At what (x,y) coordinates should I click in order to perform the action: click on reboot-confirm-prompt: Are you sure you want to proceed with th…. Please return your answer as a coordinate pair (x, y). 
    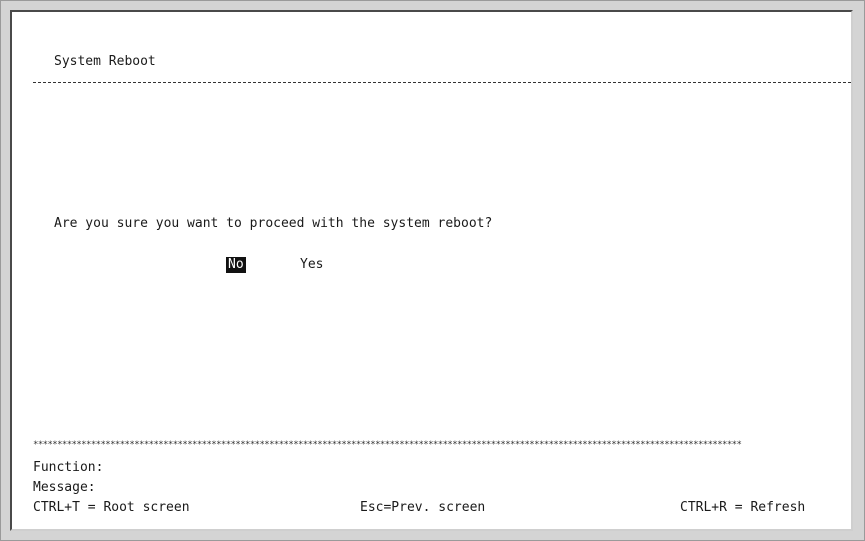
    Looking at the image, I should click on (273, 223).